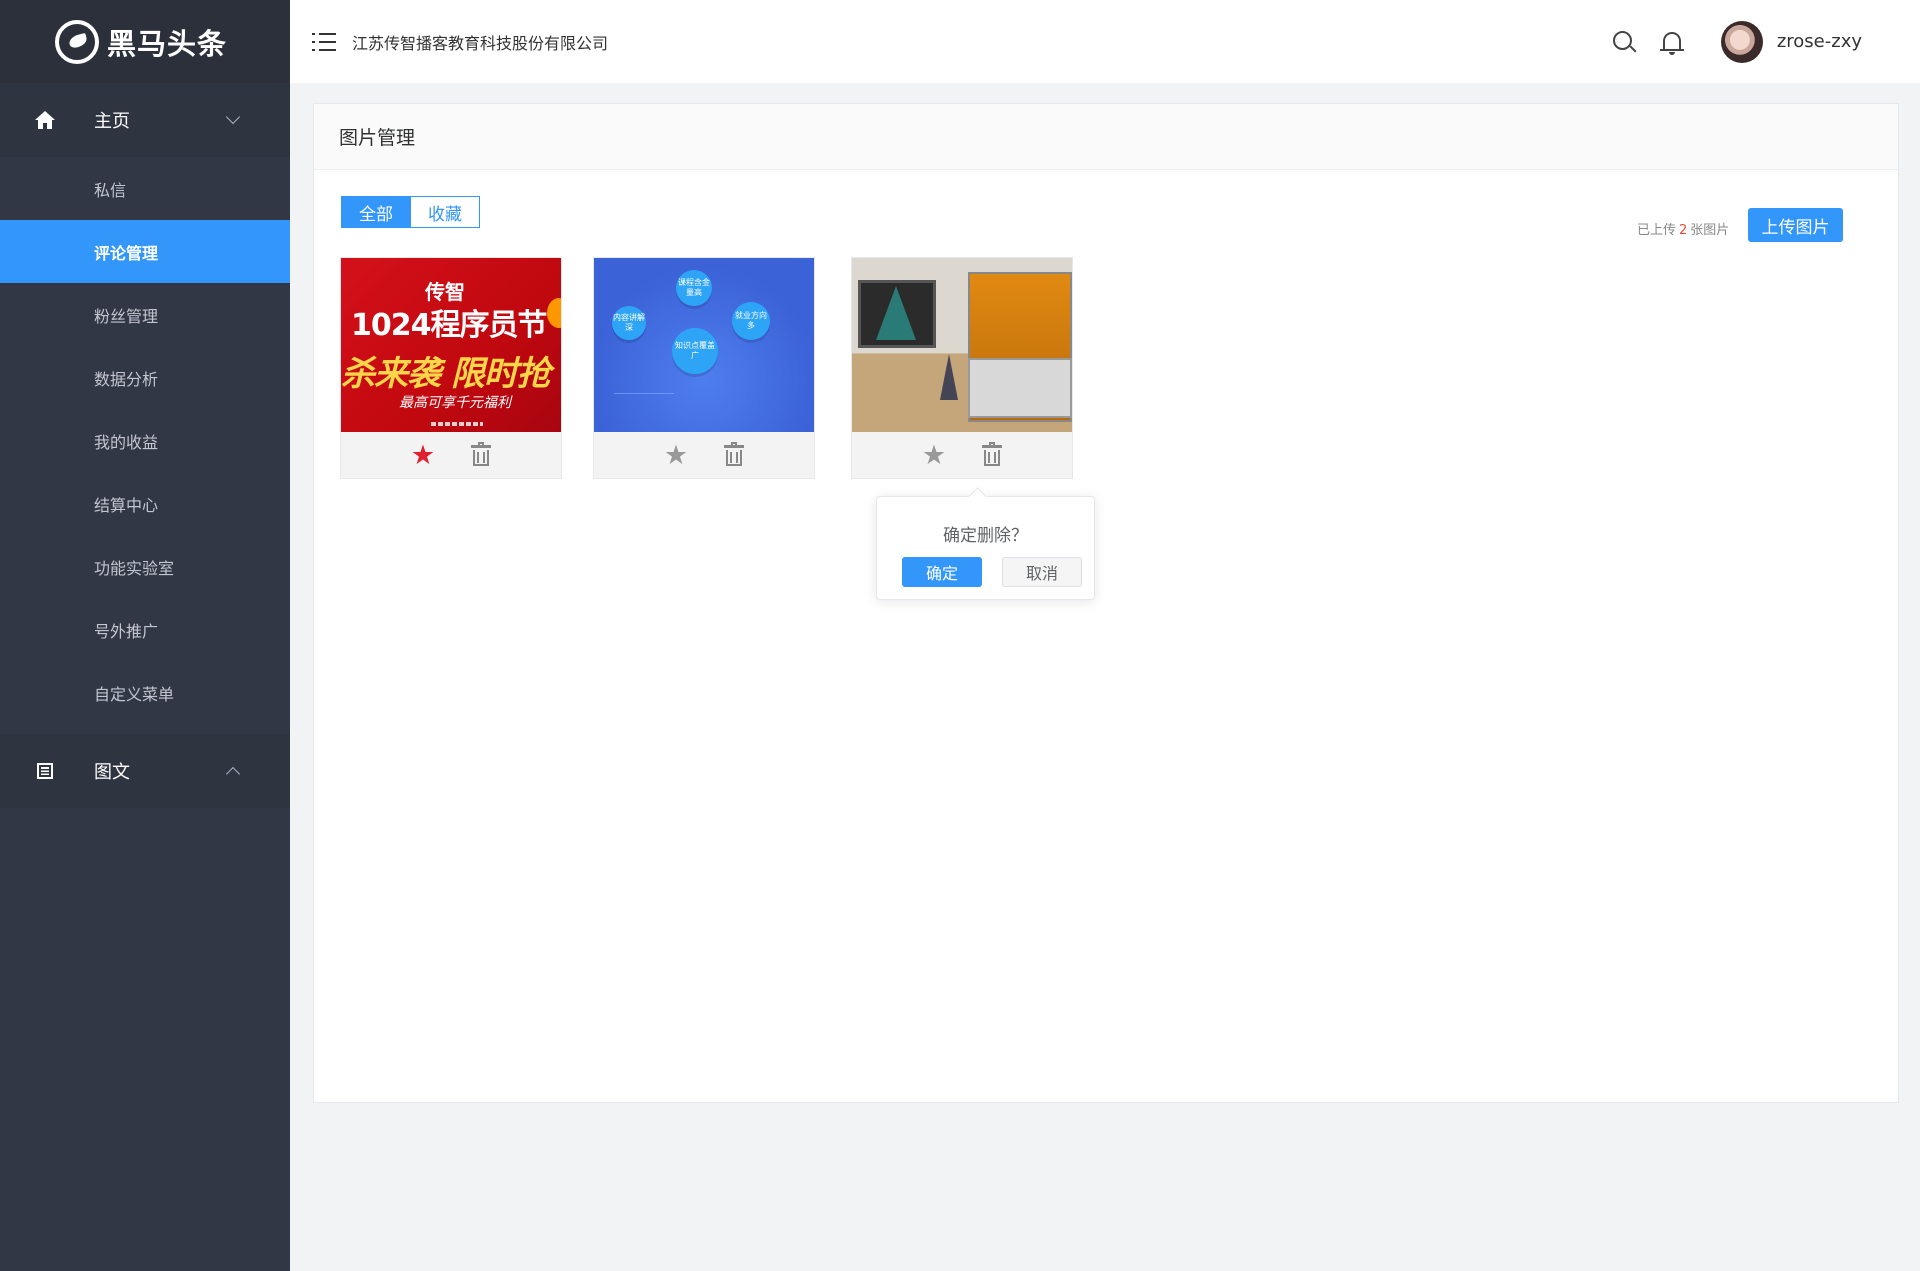 This screenshot has width=1920, height=1271. I want to click on confirm-button: 确定, so click(942, 572).